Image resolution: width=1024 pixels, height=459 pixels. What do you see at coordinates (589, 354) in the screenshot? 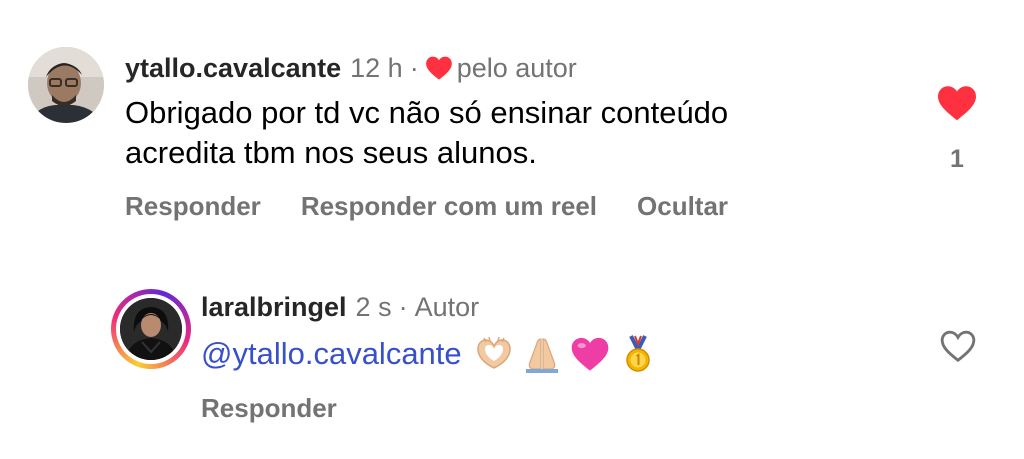
I see `pink-heart-emoji-icon` at bounding box center [589, 354].